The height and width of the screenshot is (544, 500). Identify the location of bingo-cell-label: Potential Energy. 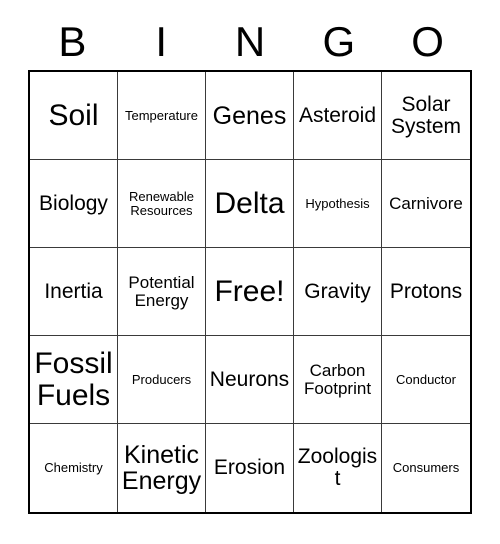
(161, 291).